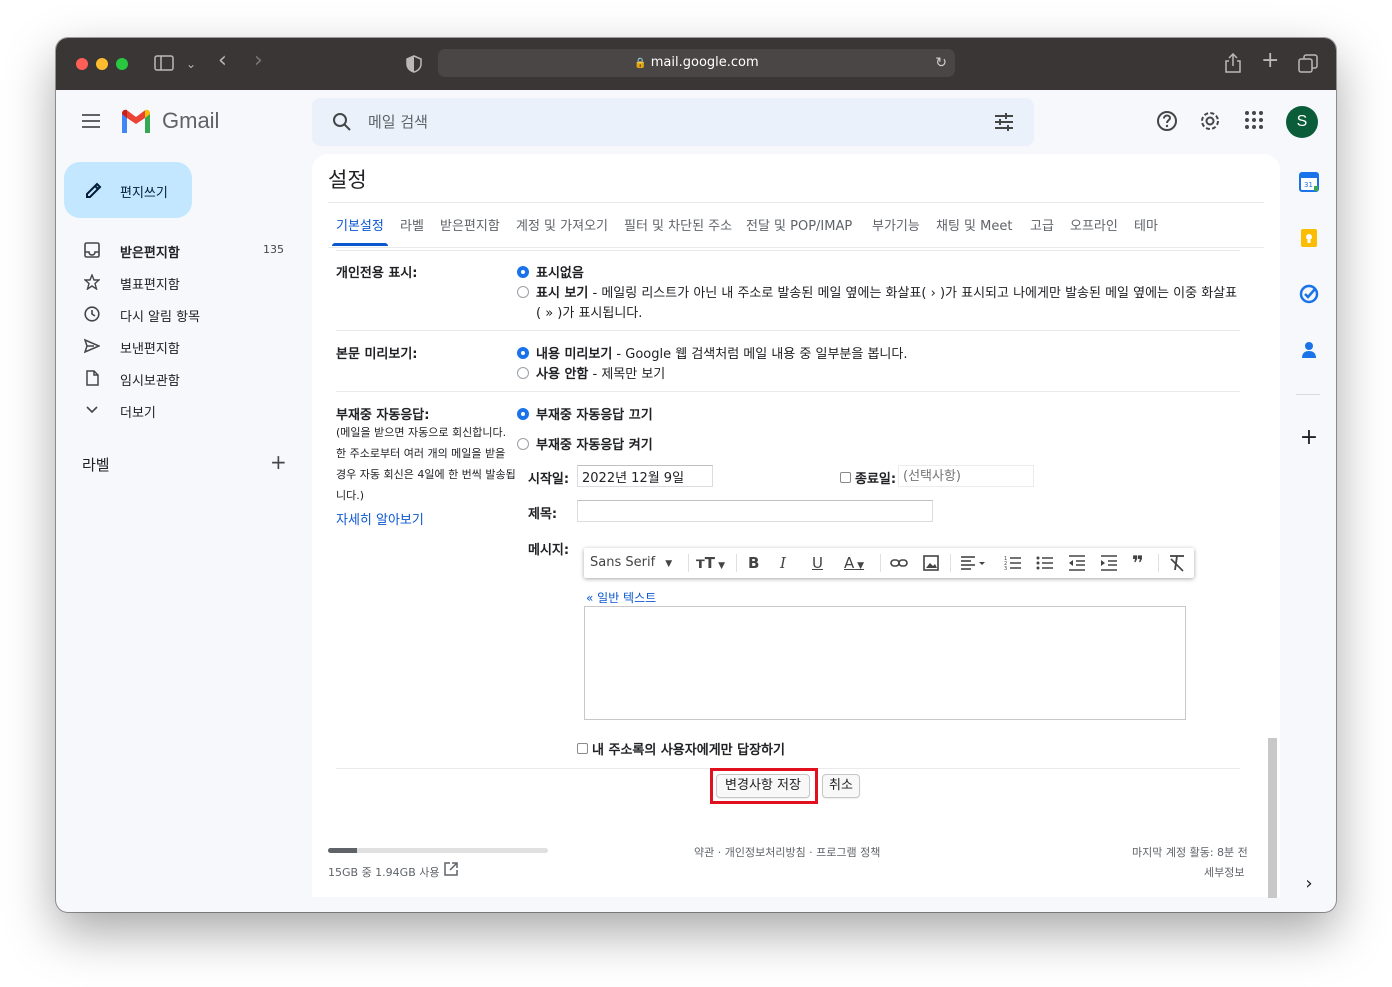 This screenshot has width=1392, height=987. I want to click on tab-accounts-import: 계정 및 가져오기, so click(562, 224).